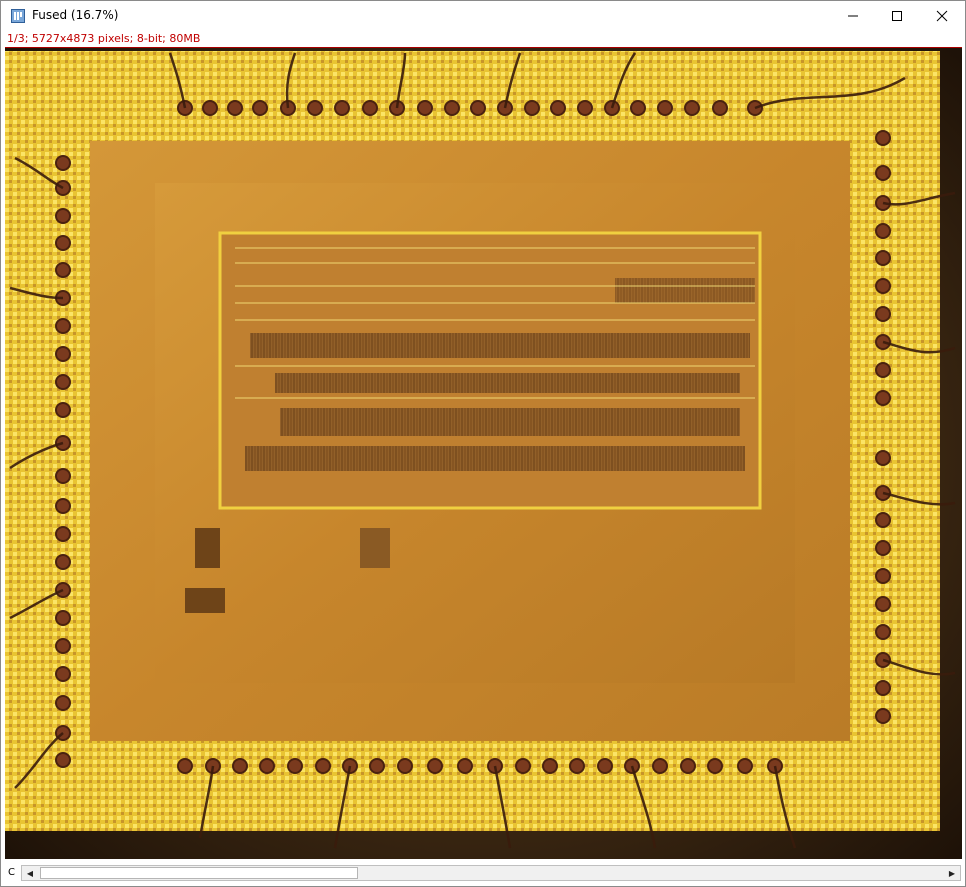 Image resolution: width=966 pixels, height=887 pixels. Describe the element at coordinates (199, 873) in the screenshot. I see `scrollbar-thumb` at that location.